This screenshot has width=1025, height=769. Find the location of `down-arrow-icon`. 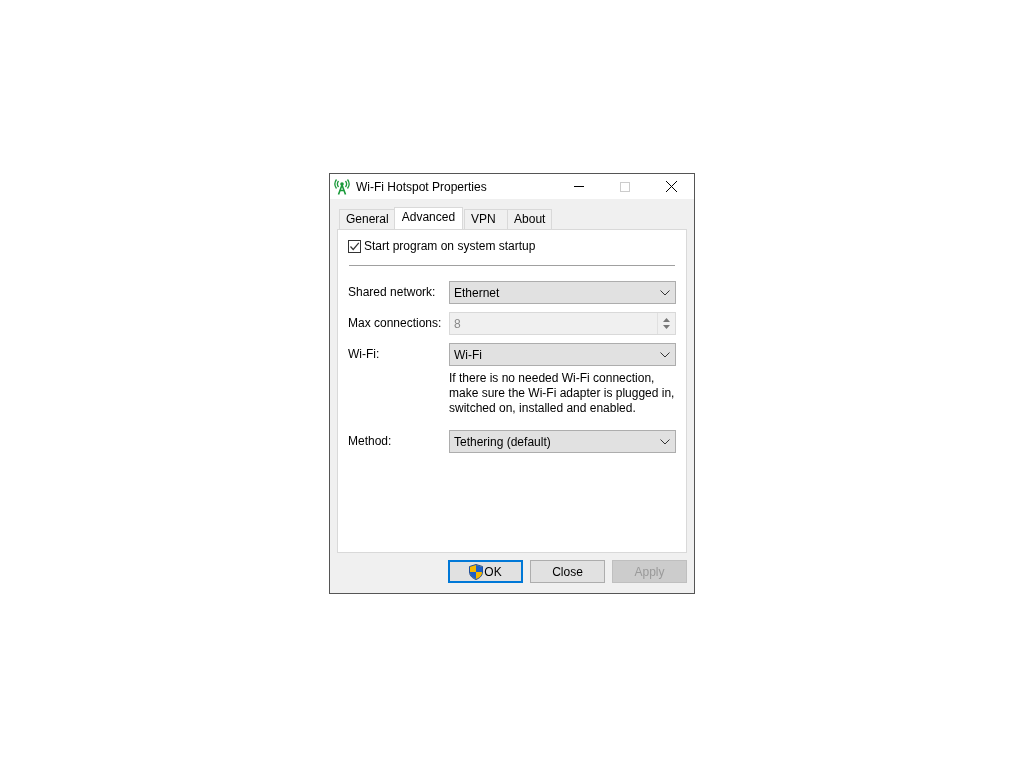

down-arrow-icon is located at coordinates (666, 327).